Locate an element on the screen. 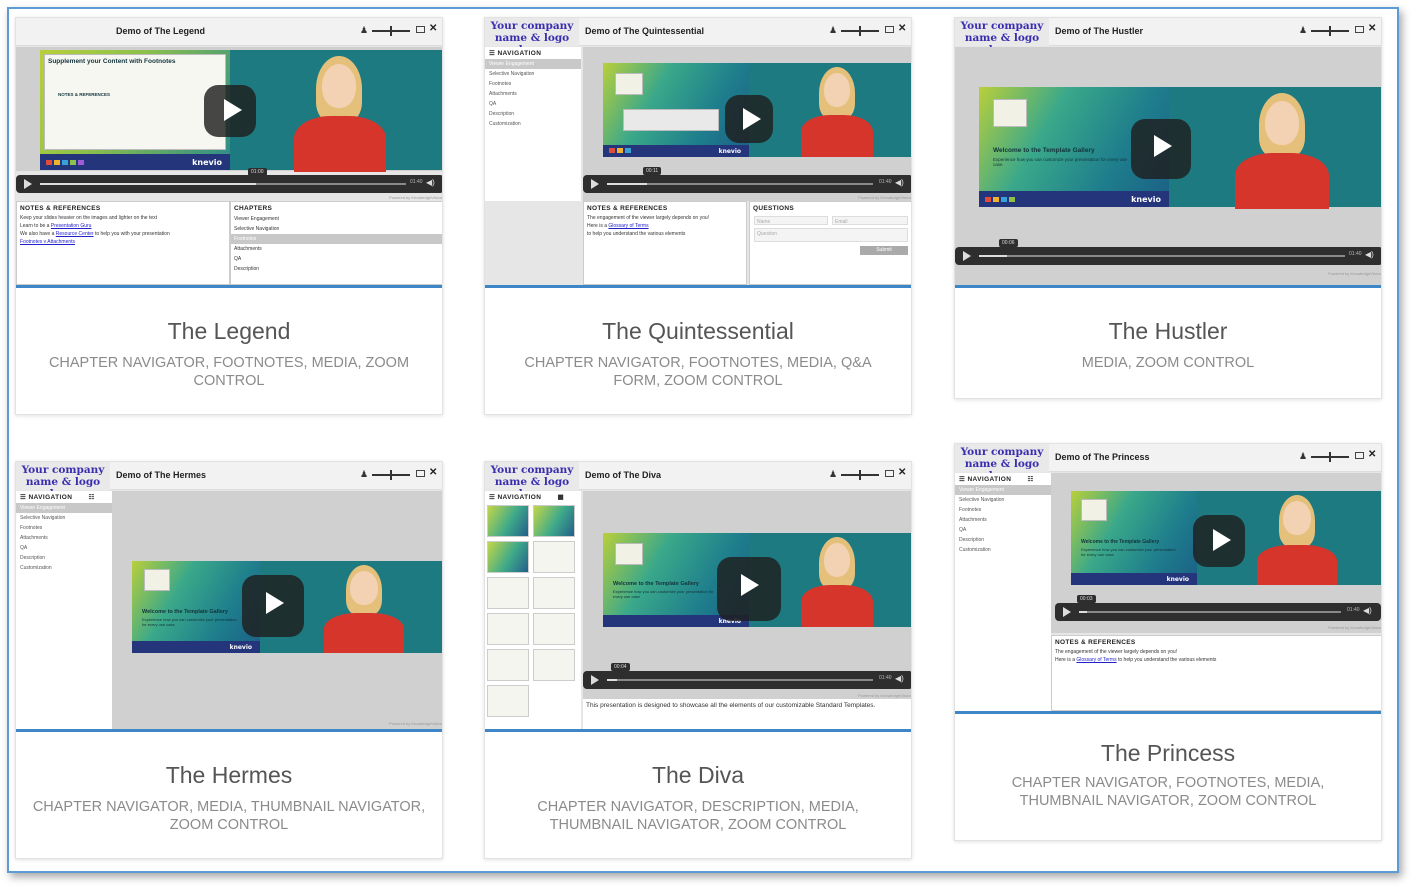 Image resolution: width=1418 pixels, height=890 pixels. card-title: The Hermes is located at coordinates (229, 775).